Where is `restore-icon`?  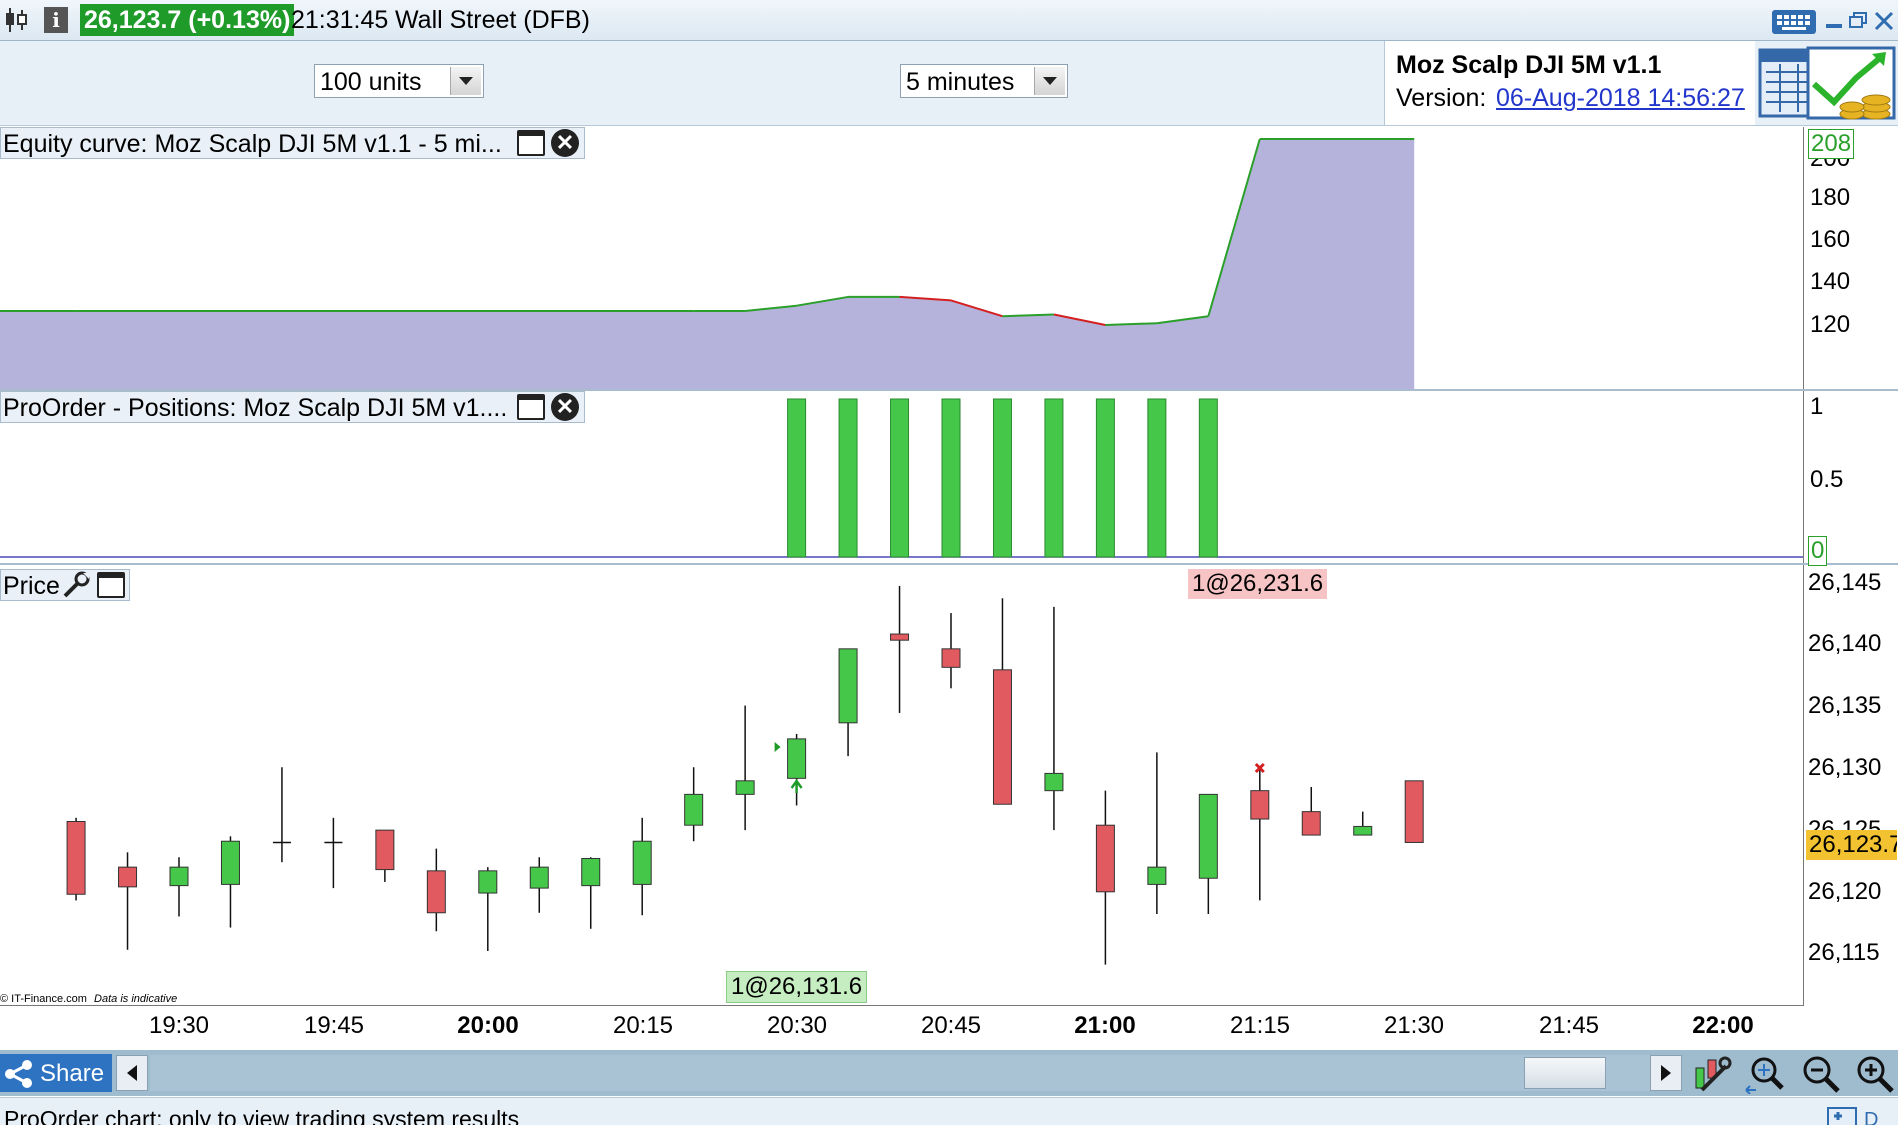
restore-icon is located at coordinates (1858, 20).